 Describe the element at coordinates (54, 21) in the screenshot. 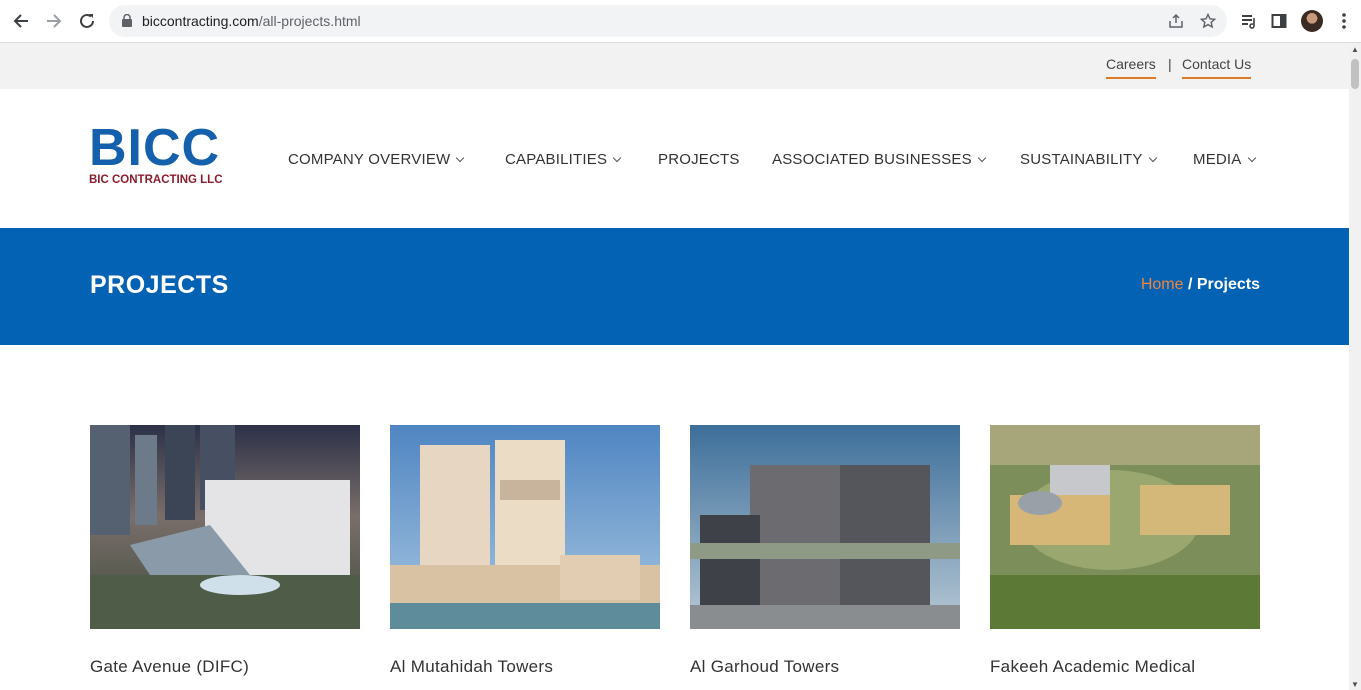

I see `forward-icon` at that location.